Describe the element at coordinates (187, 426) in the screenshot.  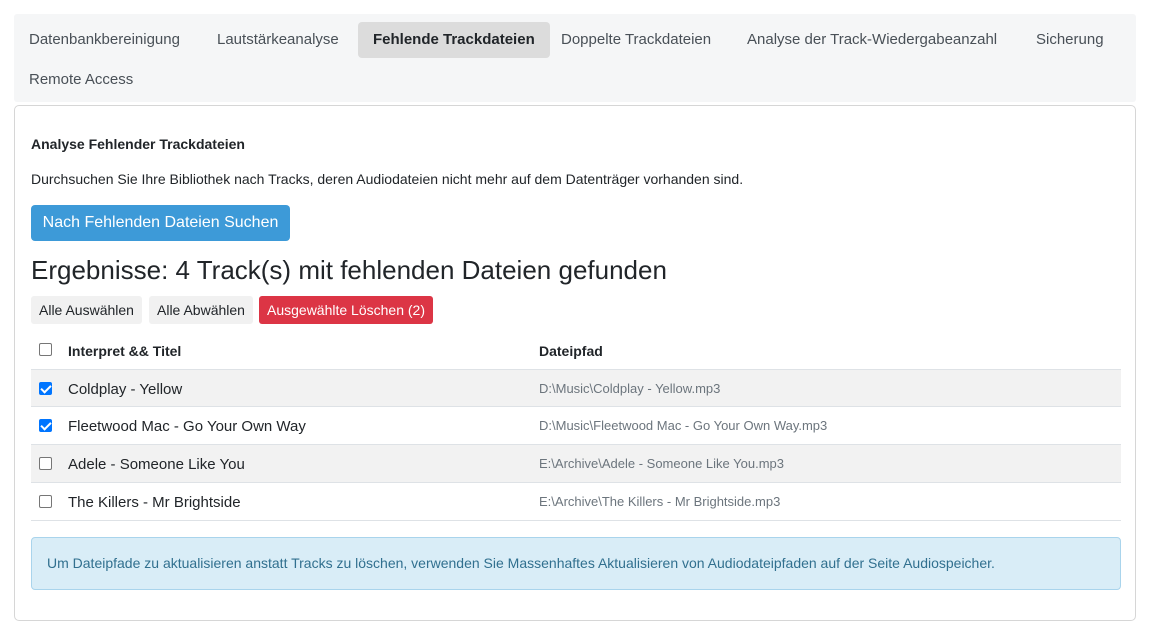
I see `row-title: Fleetwood Mac - Go Your Own Way` at that location.